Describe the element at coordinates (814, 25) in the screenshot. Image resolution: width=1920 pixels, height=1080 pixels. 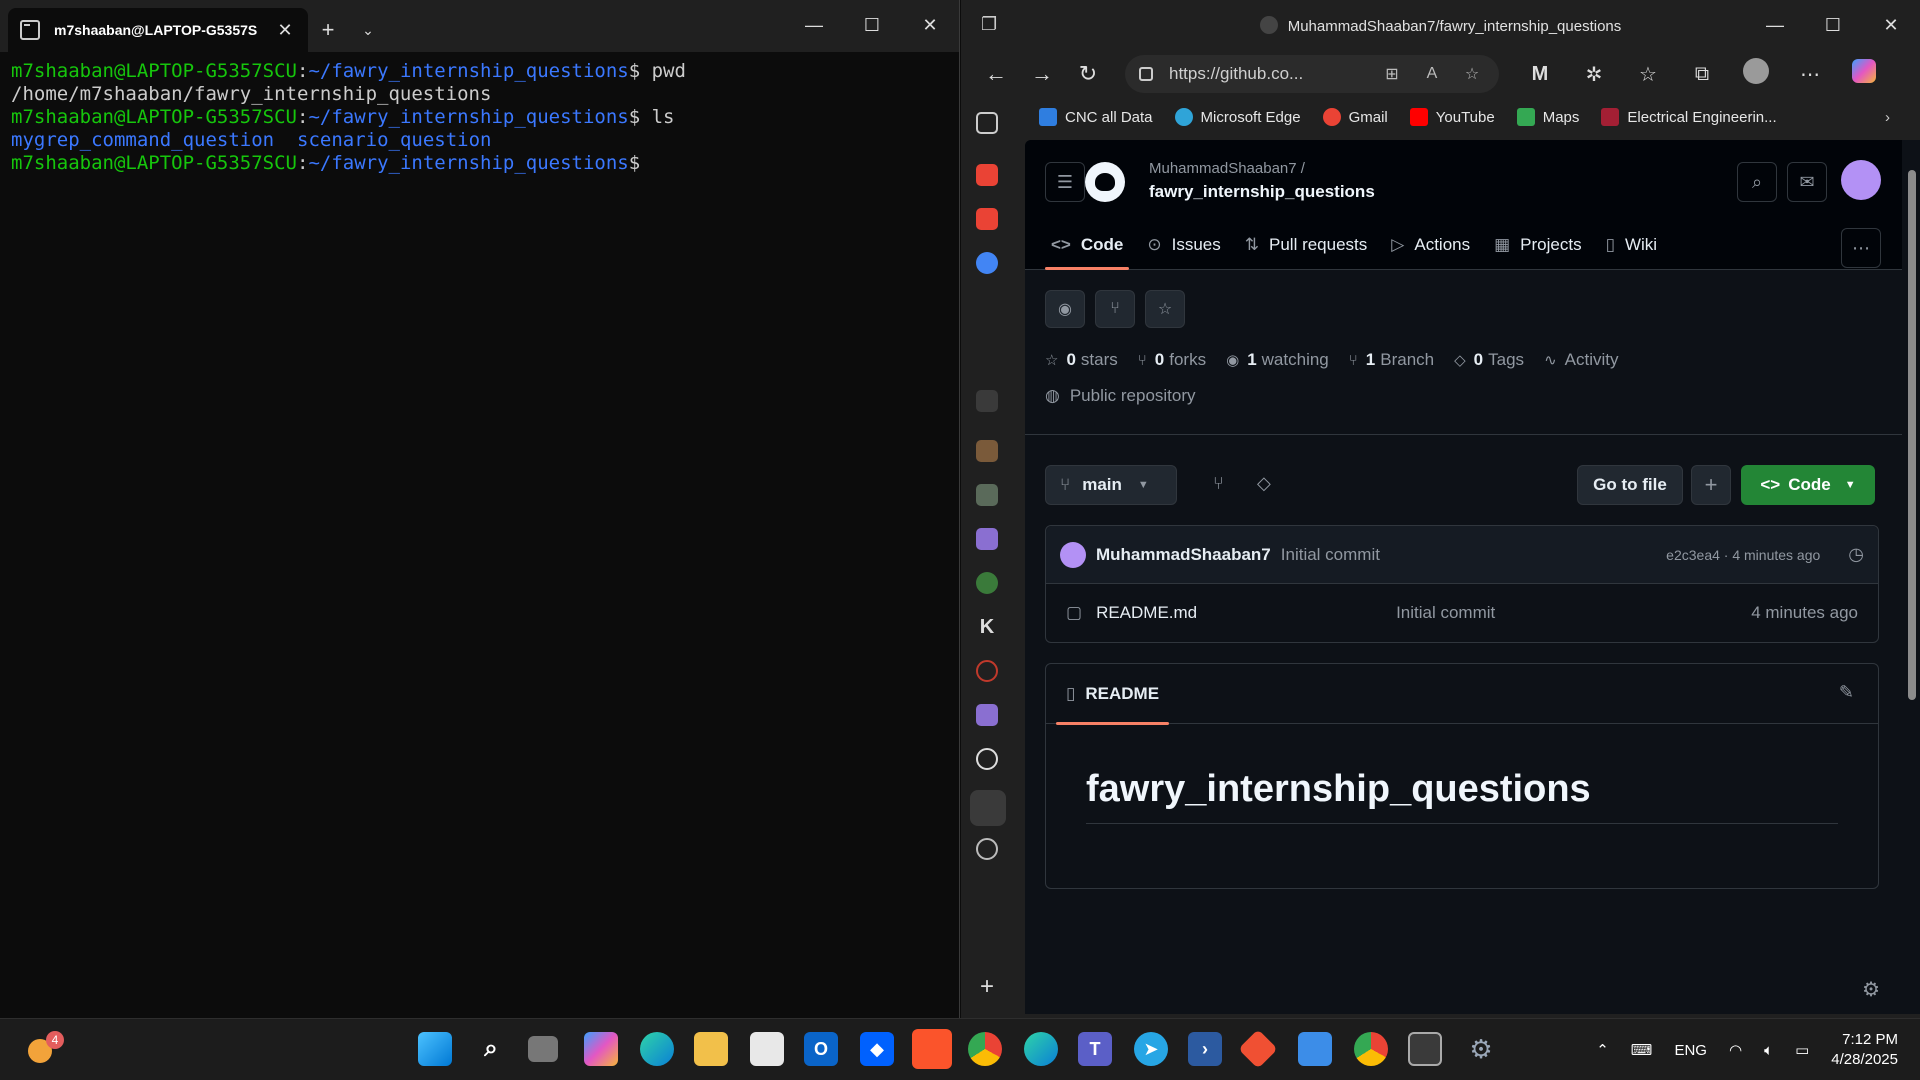
I see `minimize-button: —` at that location.